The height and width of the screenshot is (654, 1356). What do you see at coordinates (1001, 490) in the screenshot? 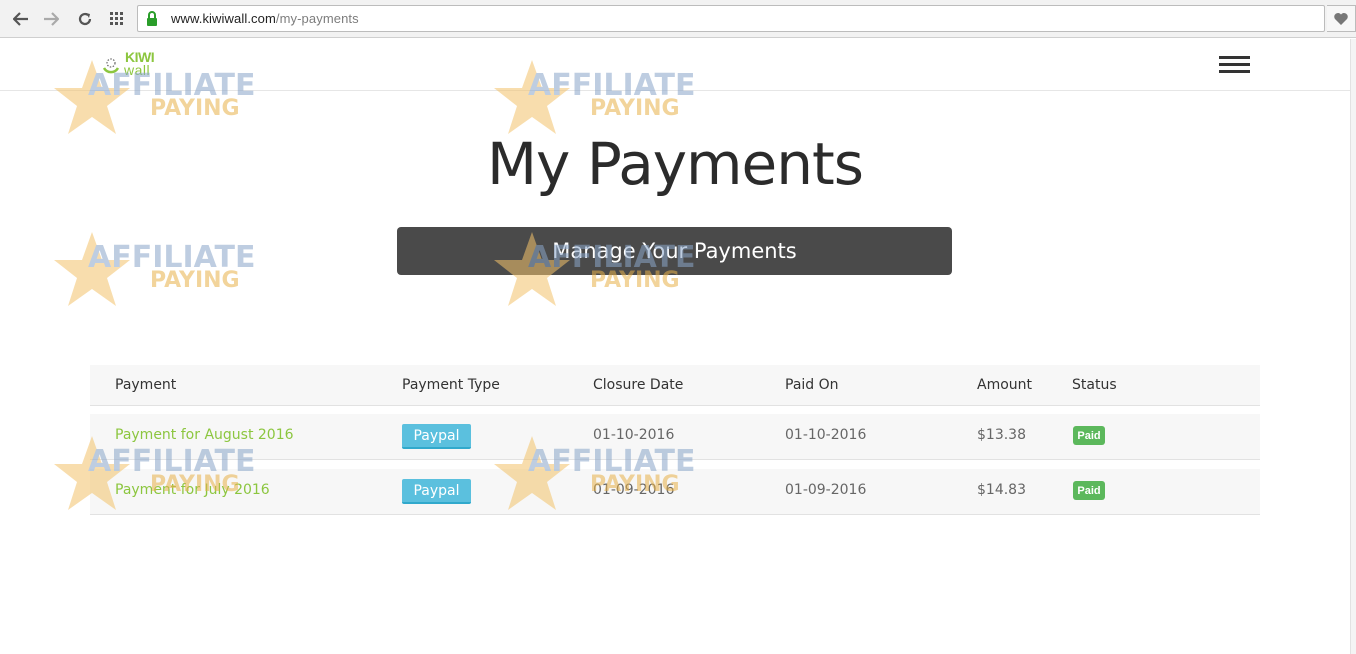
I see `amount: $14.83` at bounding box center [1001, 490].